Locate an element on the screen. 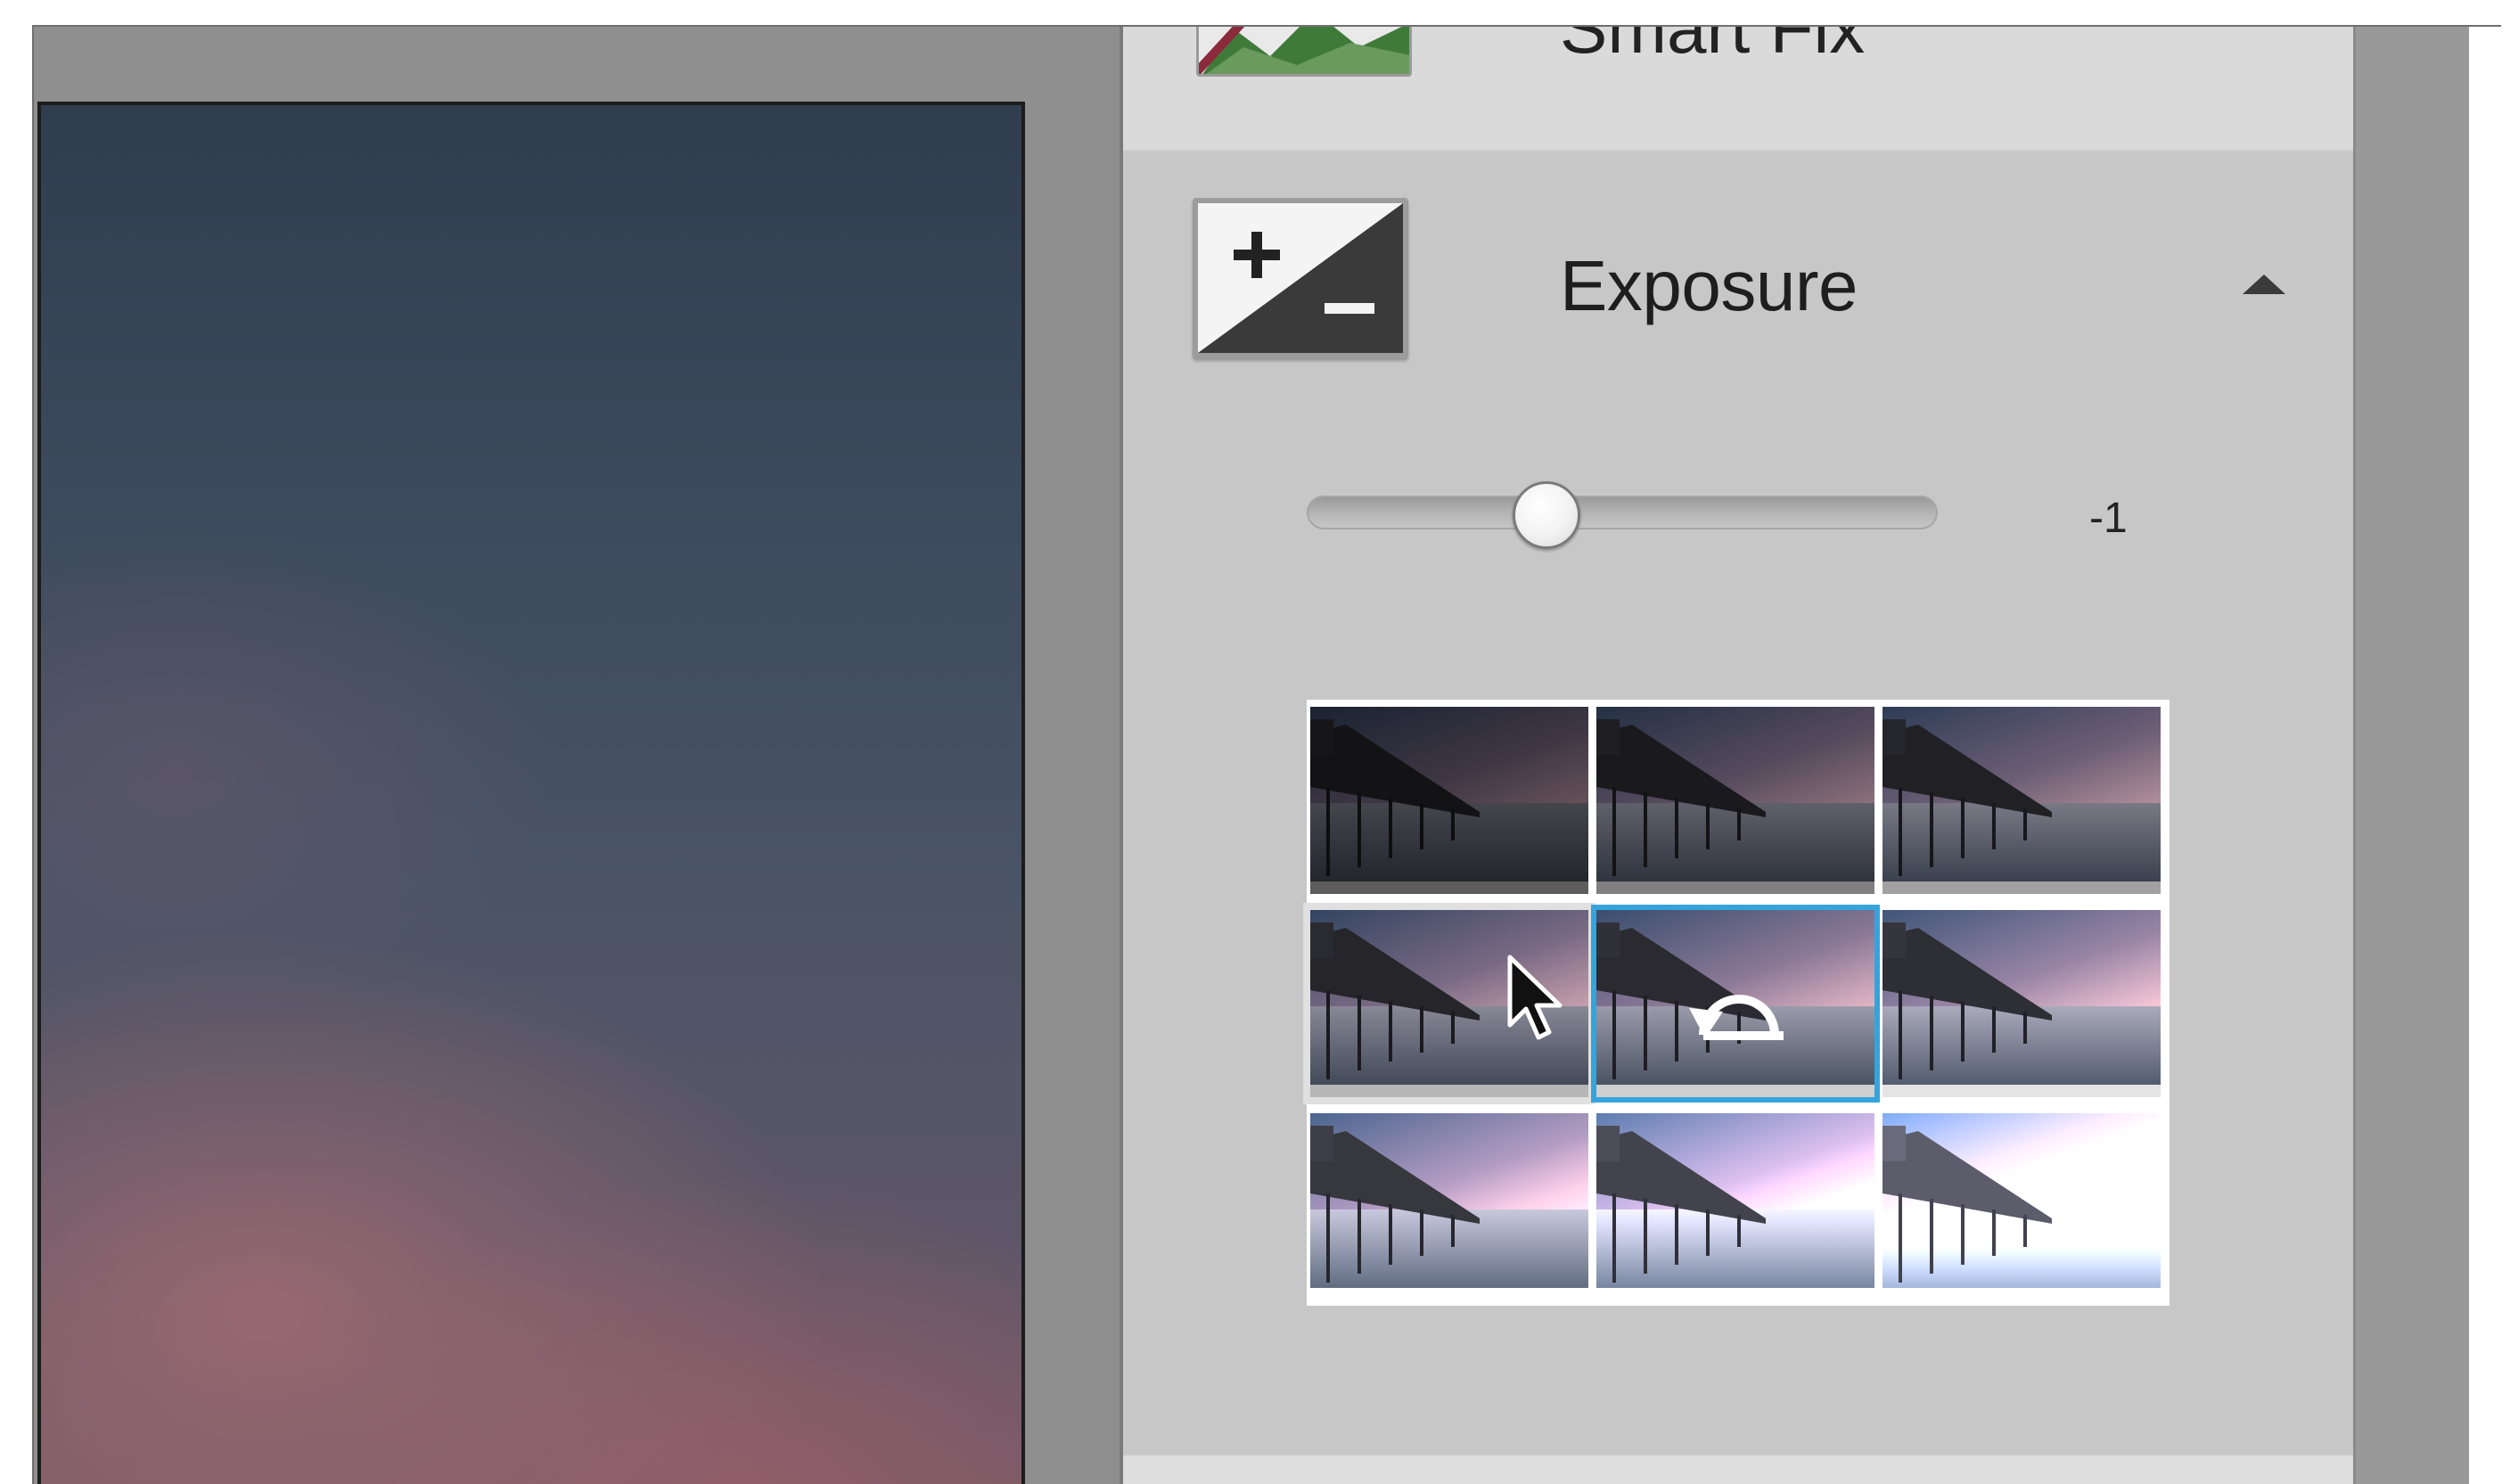  variant-5-thumbnail is located at coordinates (1736, 1004).